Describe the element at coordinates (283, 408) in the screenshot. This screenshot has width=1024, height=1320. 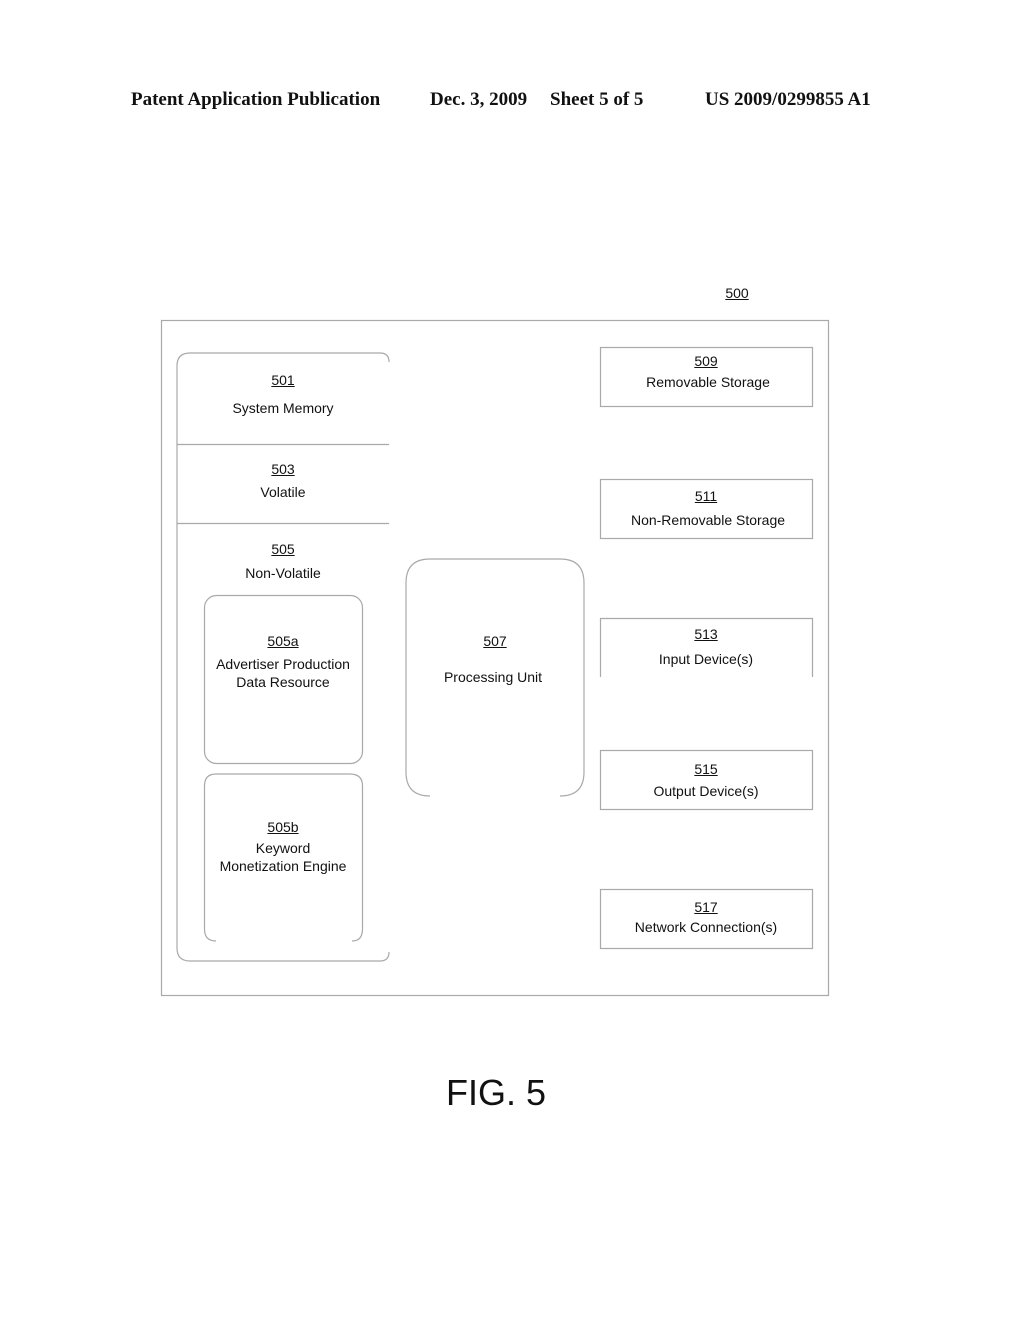
I see `system-memory-label: System Memory` at that location.